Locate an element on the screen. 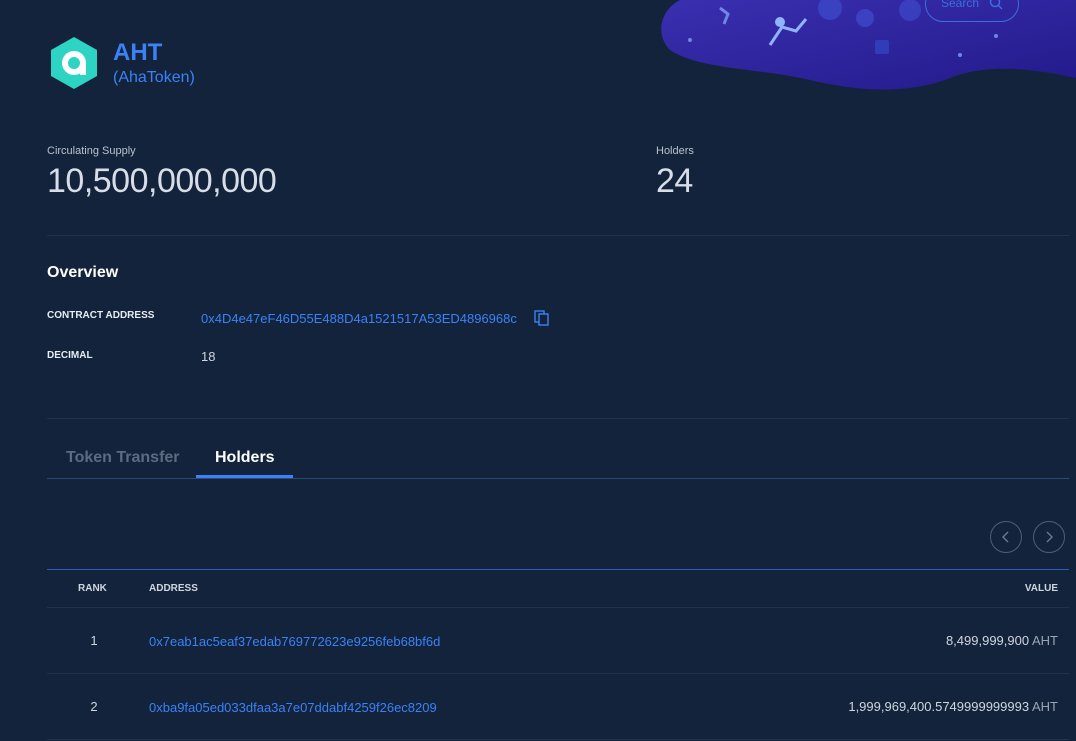 This screenshot has height=741, width=1076. circulating-supply-label: Circulating Supply is located at coordinates (91, 151).